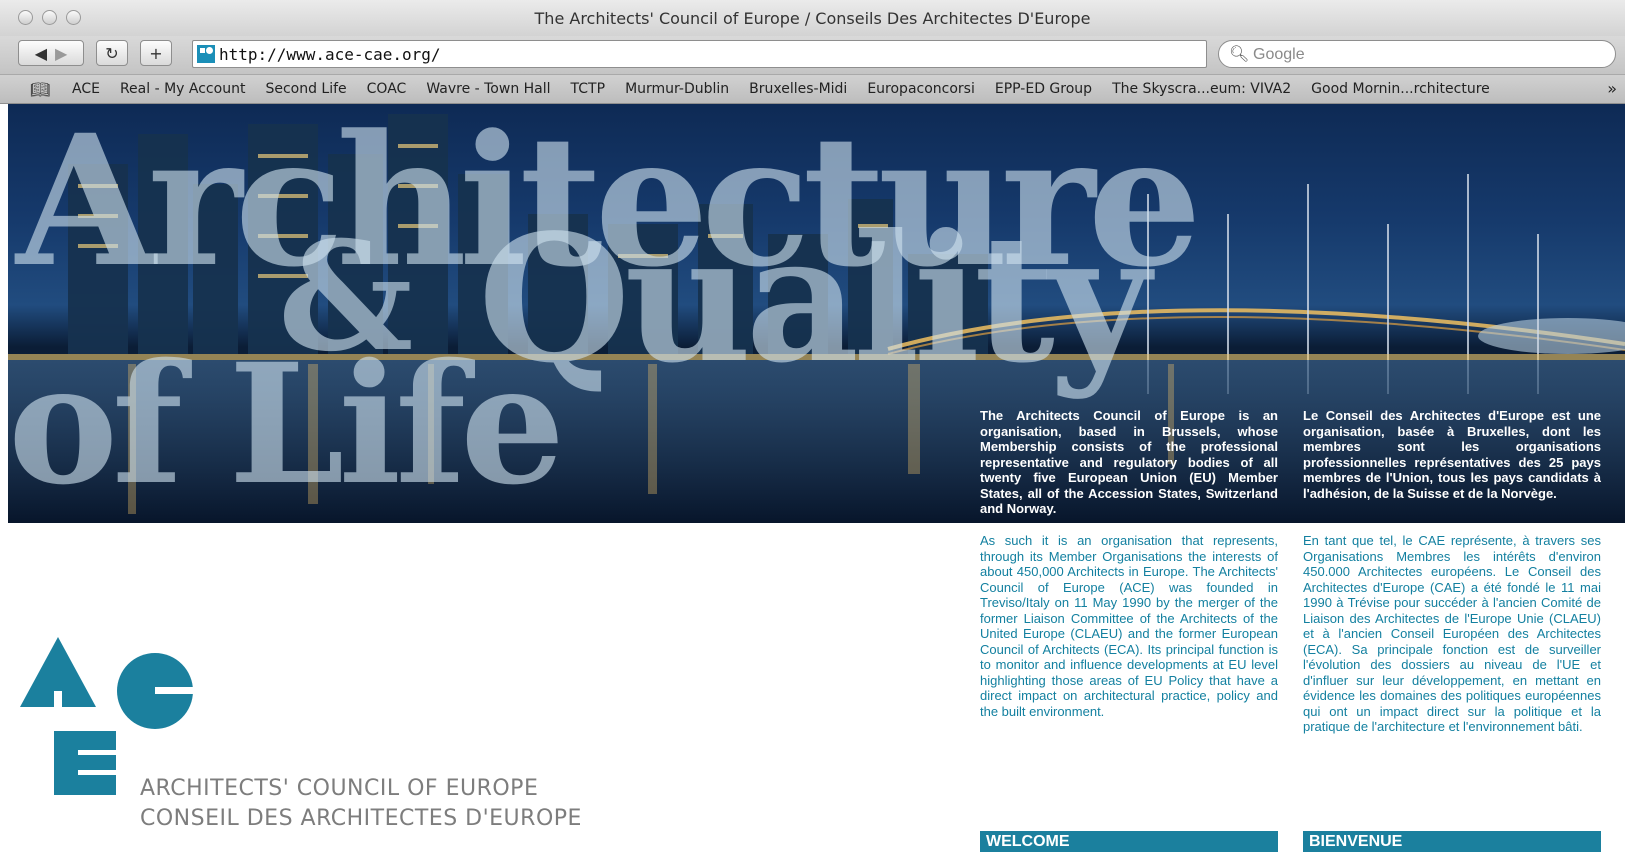 The image size is (1625, 852). I want to click on hero-word-quality: Quality, so click(814, 299).